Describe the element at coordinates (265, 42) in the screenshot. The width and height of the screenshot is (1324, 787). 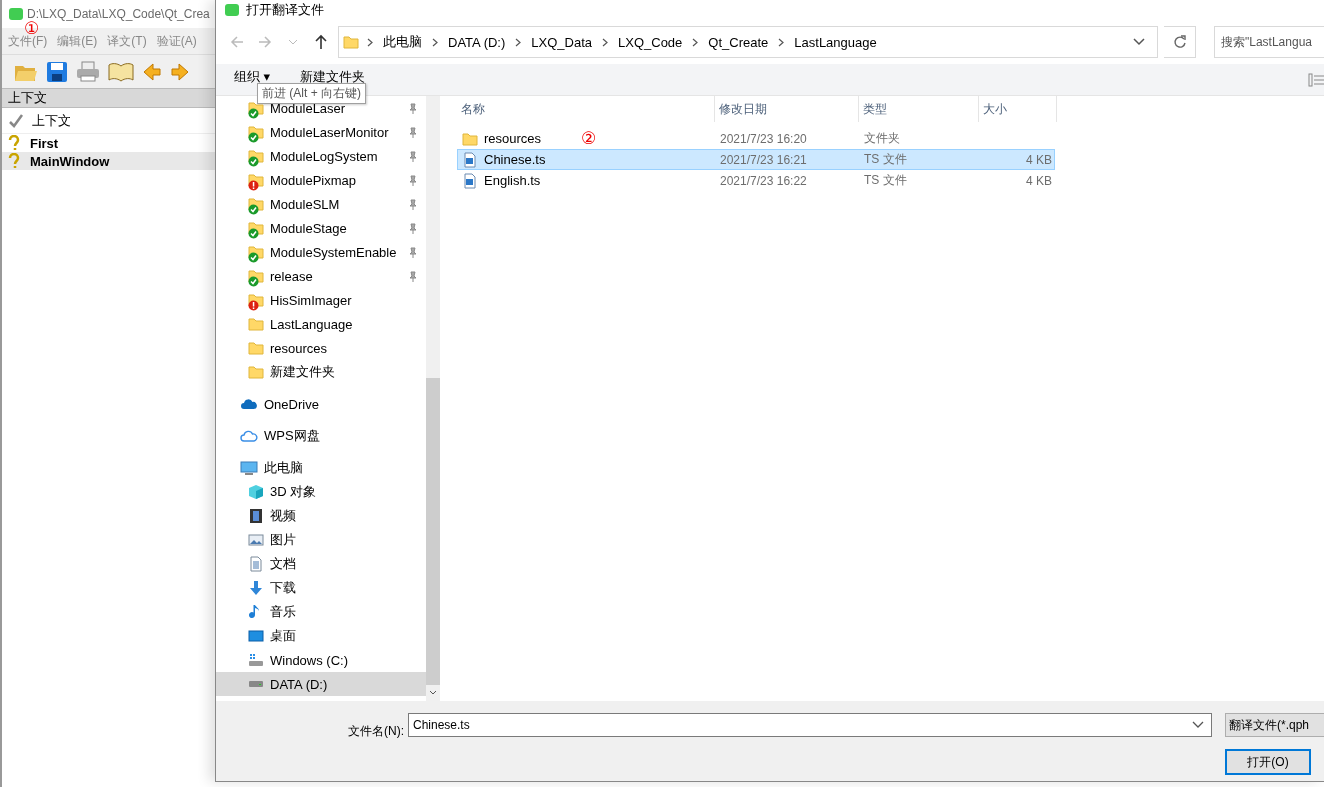
I see `forward-arrow-icon` at that location.